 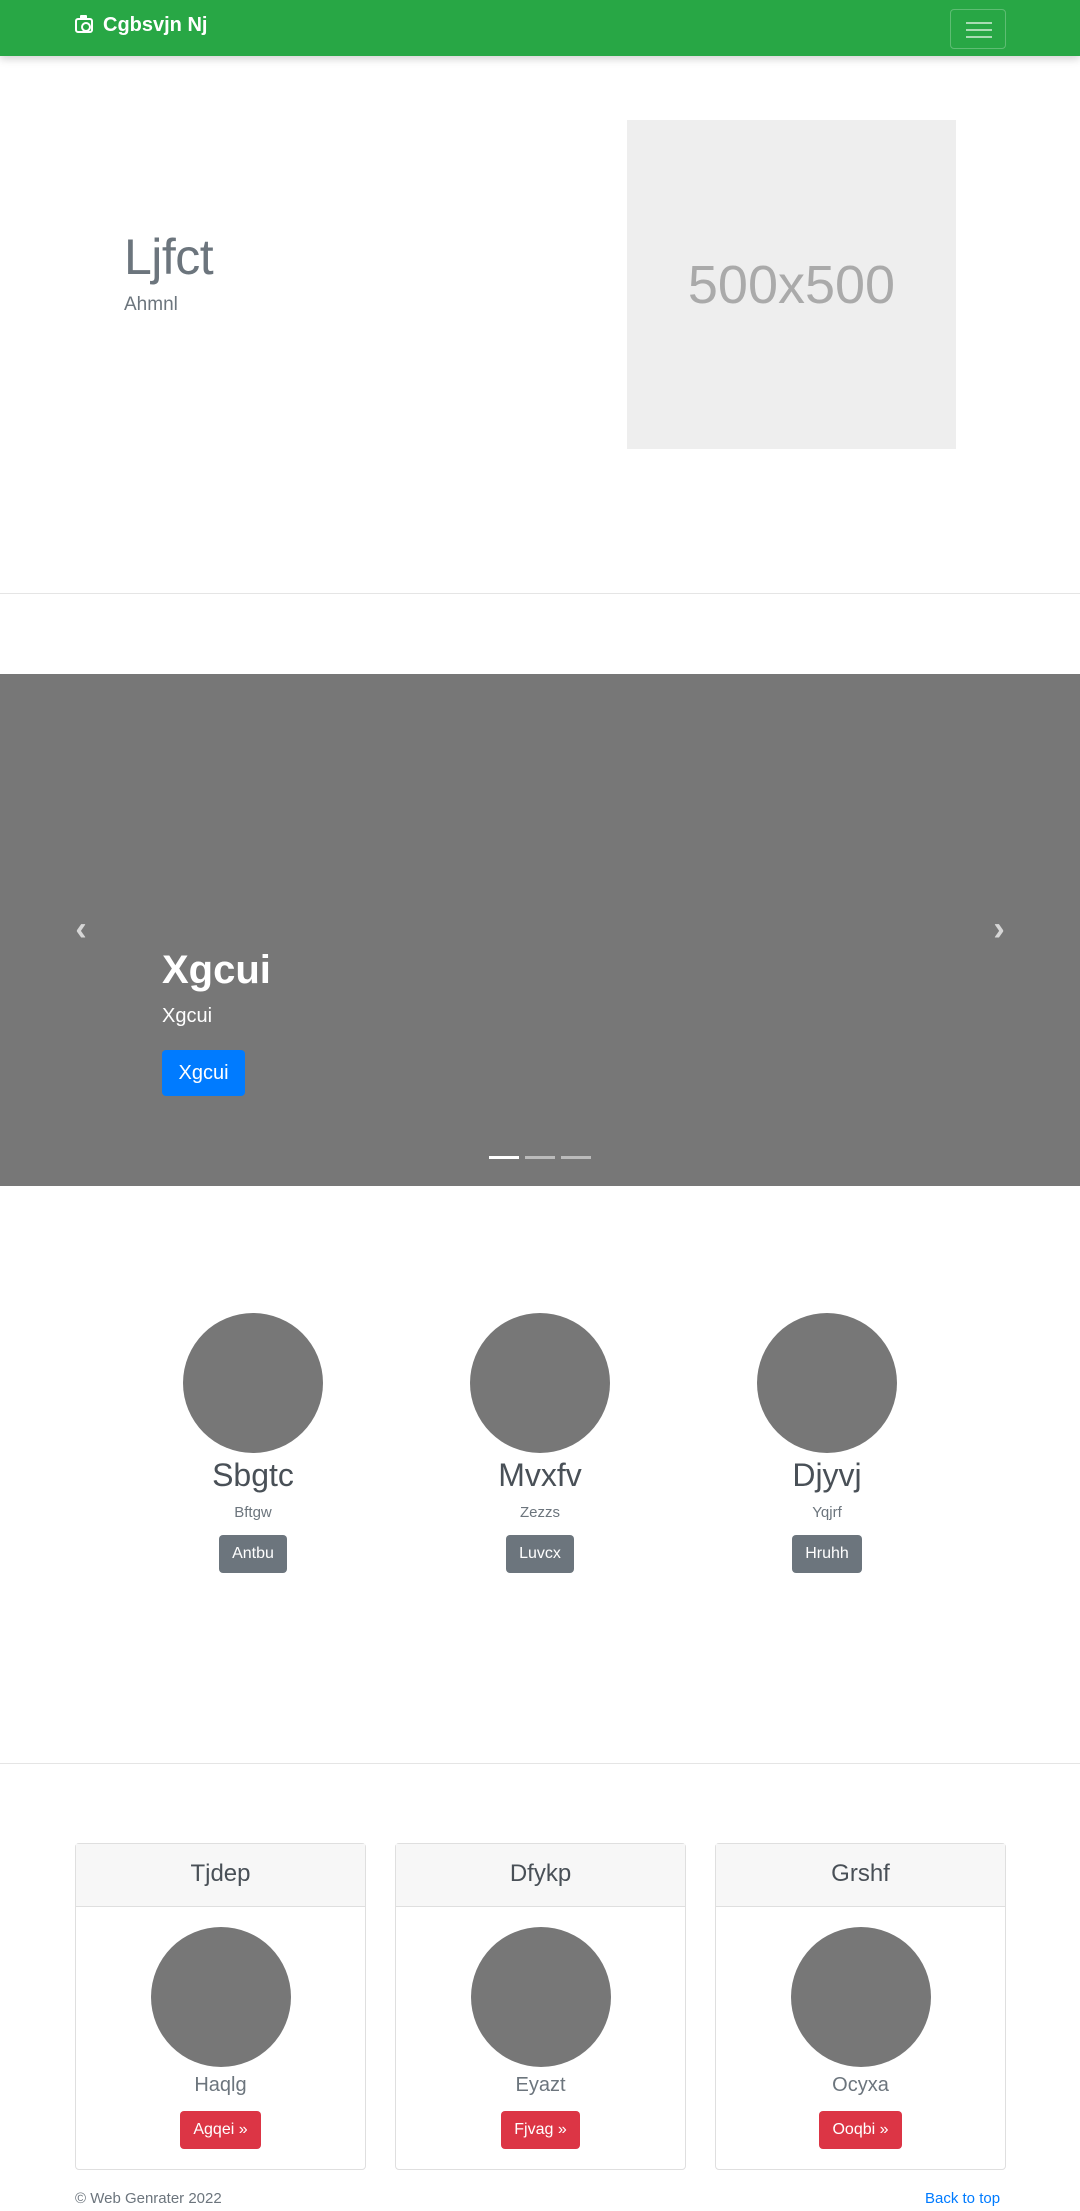 What do you see at coordinates (540, 2130) in the screenshot?
I see `card-button: Fjvag »` at bounding box center [540, 2130].